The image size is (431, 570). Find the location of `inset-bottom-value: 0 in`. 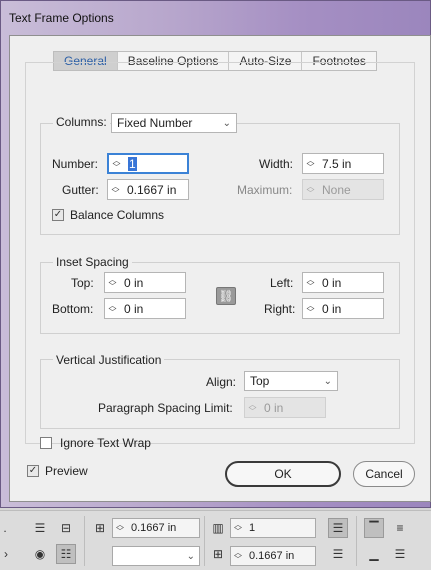

inset-bottom-value: 0 in is located at coordinates (134, 308).